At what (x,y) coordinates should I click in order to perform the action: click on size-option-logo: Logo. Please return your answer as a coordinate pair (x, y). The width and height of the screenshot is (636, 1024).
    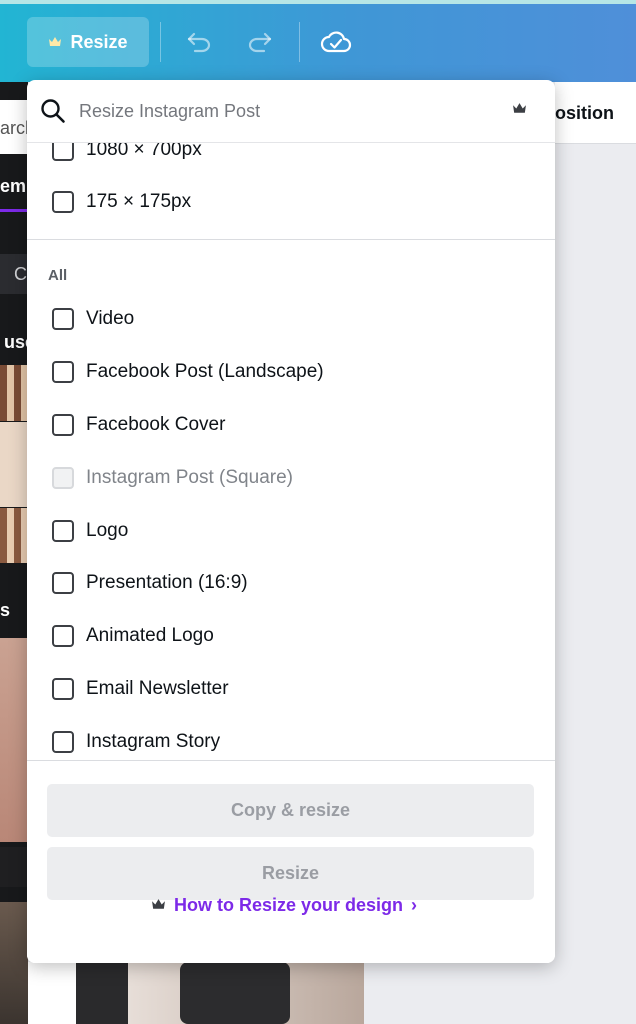
    Looking at the image, I should click on (90, 531).